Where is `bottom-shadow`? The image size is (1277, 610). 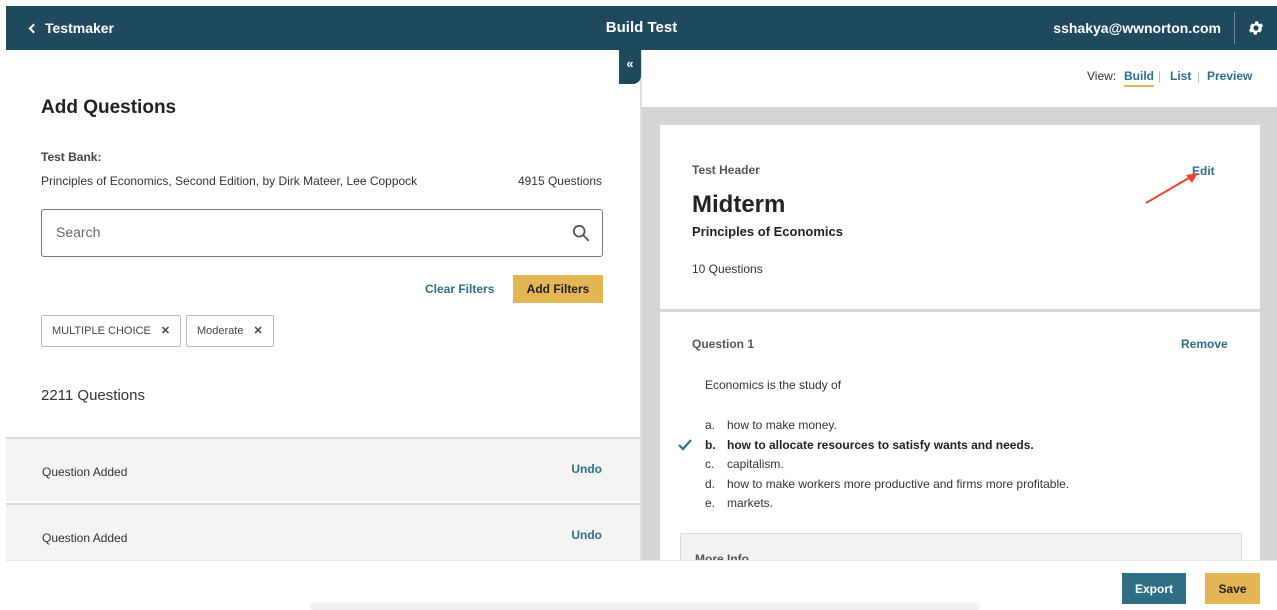 bottom-shadow is located at coordinates (645, 606).